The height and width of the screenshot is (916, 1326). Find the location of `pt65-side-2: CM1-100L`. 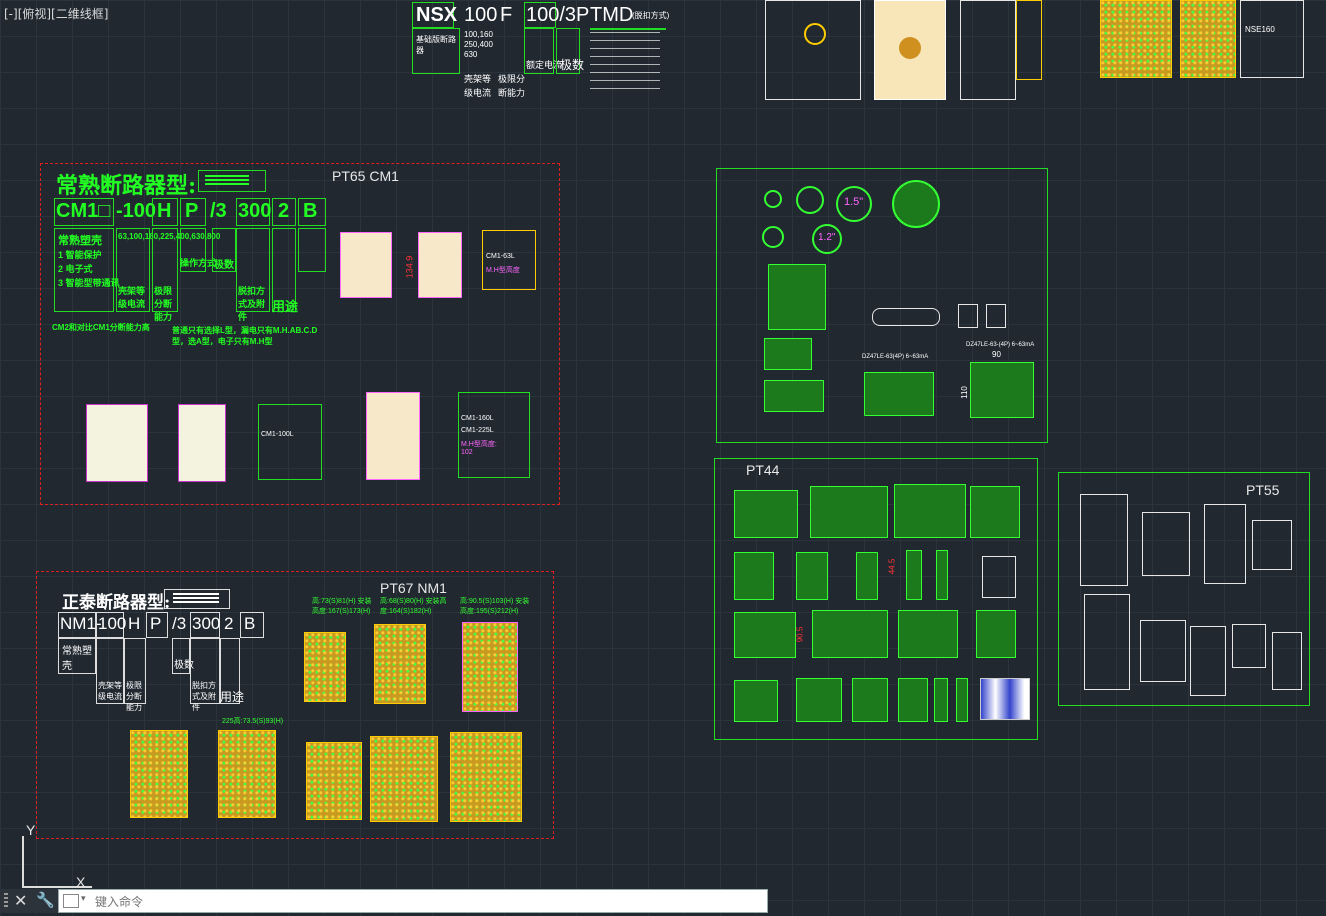

pt65-side-2: CM1-100L is located at coordinates (290, 442).